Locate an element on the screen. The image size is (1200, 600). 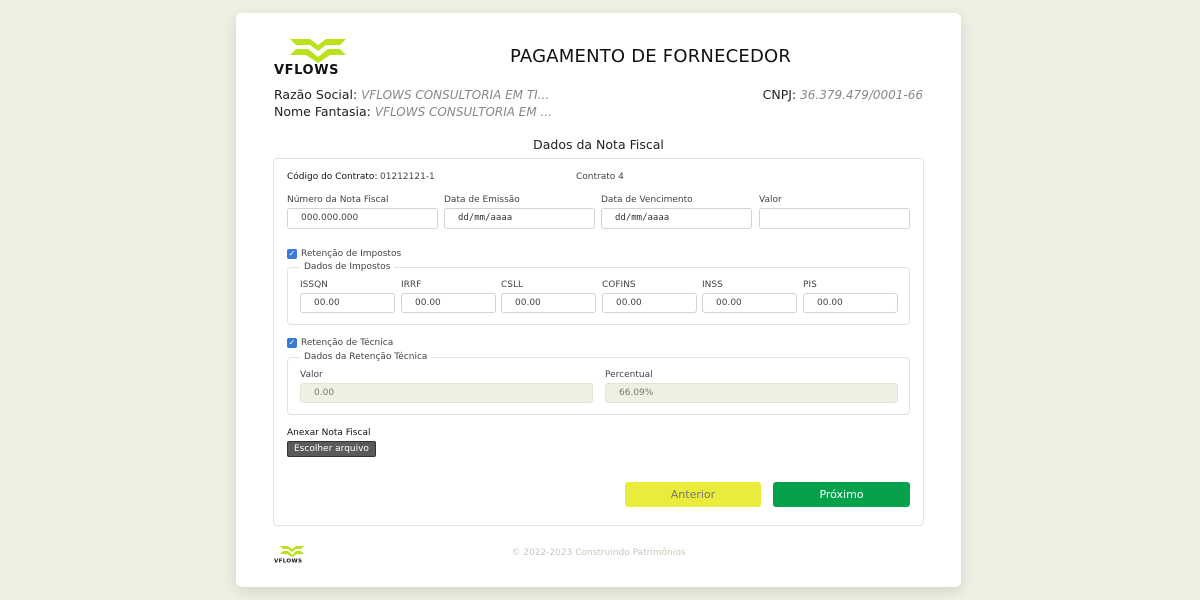
section-title: Dados da Nota Fiscal is located at coordinates (598, 144).